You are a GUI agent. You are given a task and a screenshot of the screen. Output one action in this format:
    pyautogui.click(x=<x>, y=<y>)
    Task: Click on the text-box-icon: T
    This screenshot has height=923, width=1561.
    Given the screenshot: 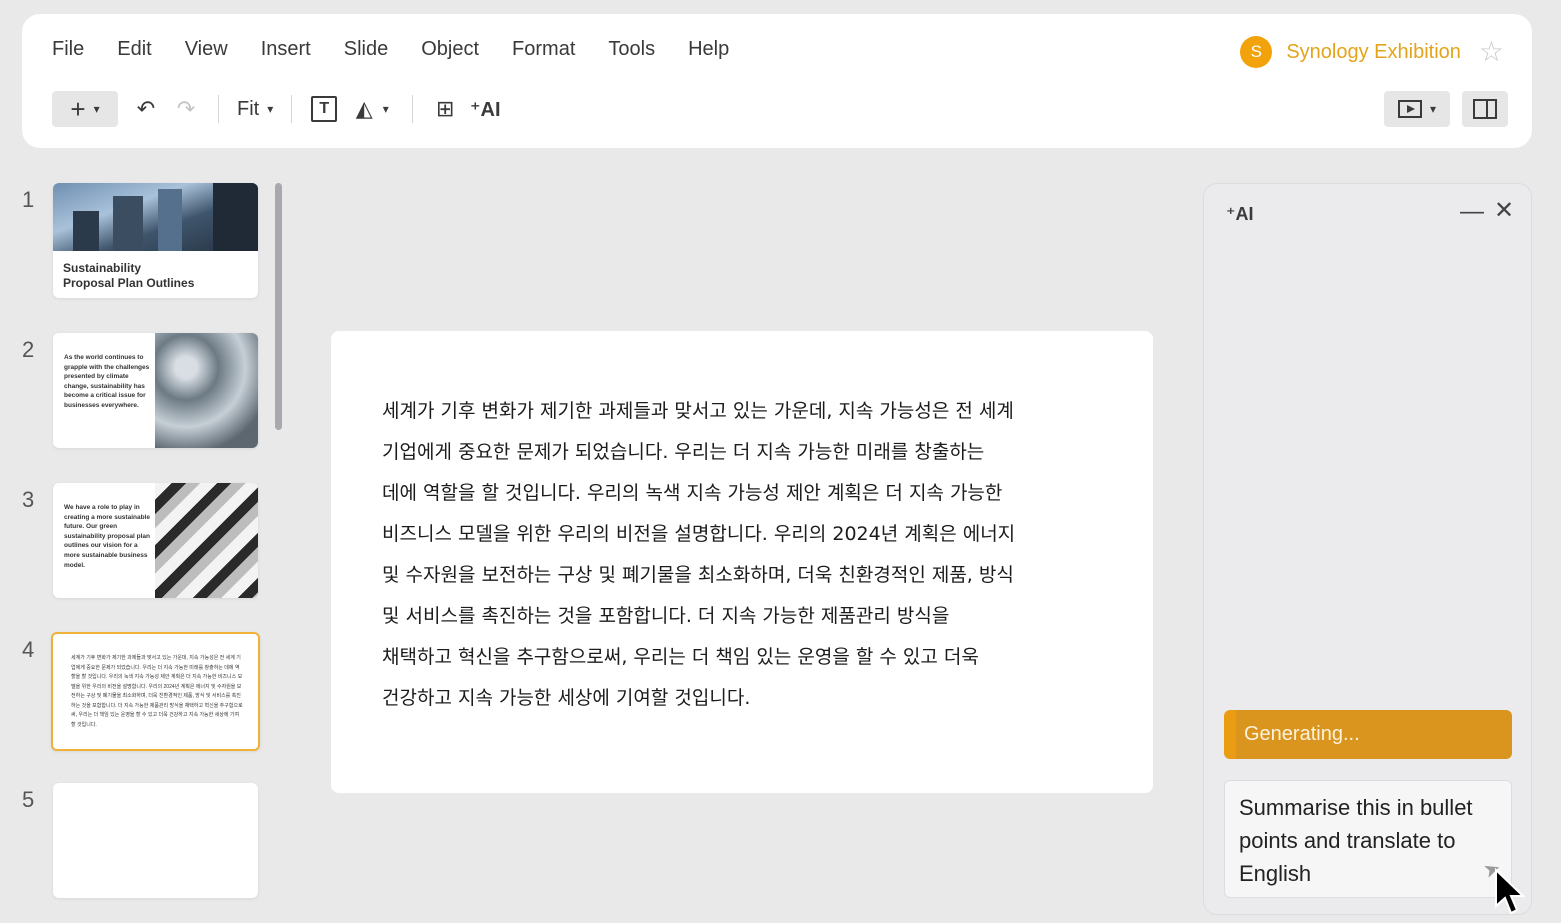 What is the action you would take?
    pyautogui.click(x=324, y=109)
    